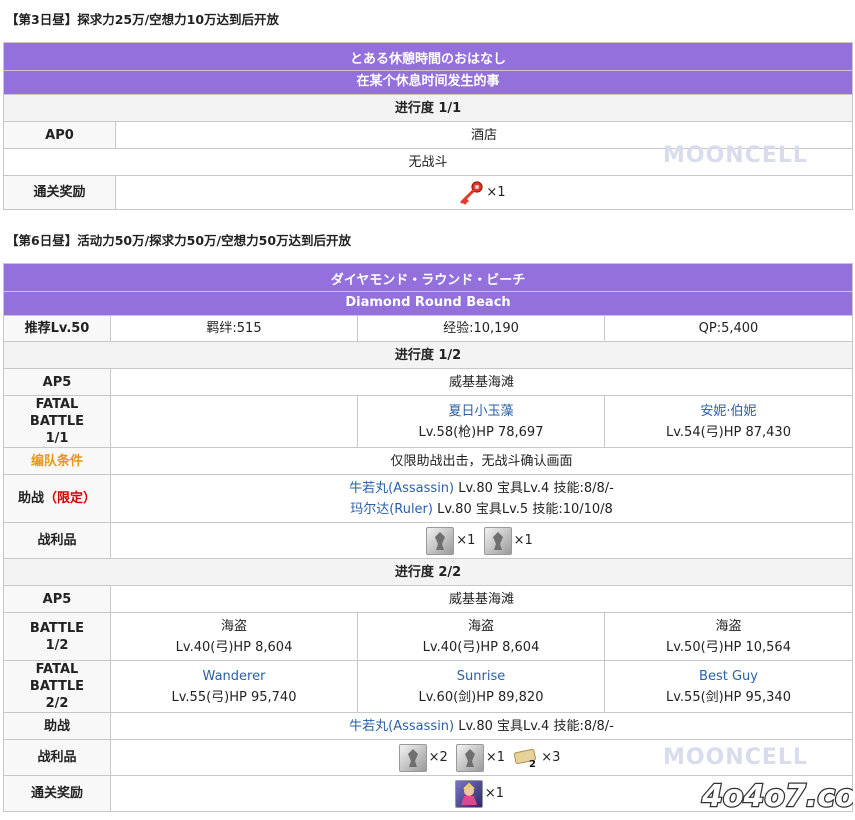 This screenshot has height=820, width=855. I want to click on section-header-day3: 【第3日昼】探求力25万/空想力10万达到后开放, so click(143, 19).